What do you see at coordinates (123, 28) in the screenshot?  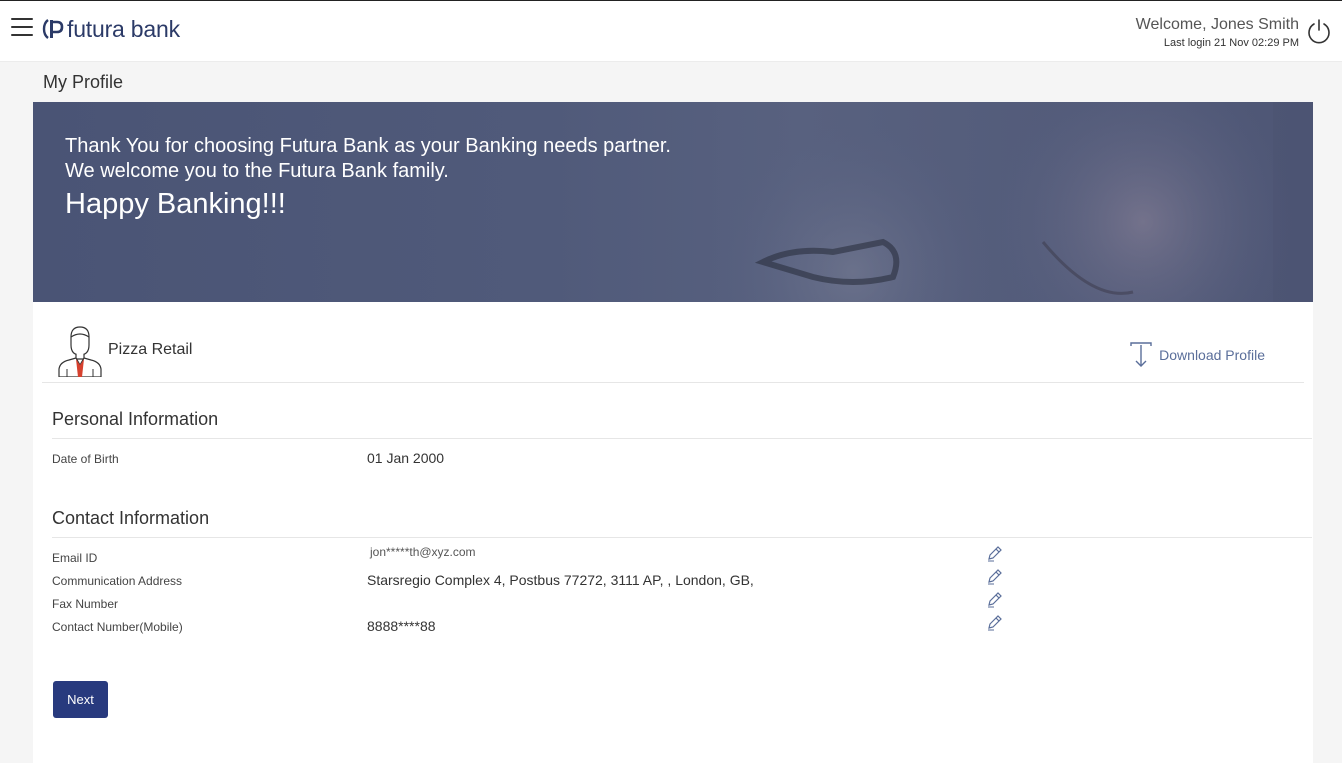 I see `brand-name: futura bank` at bounding box center [123, 28].